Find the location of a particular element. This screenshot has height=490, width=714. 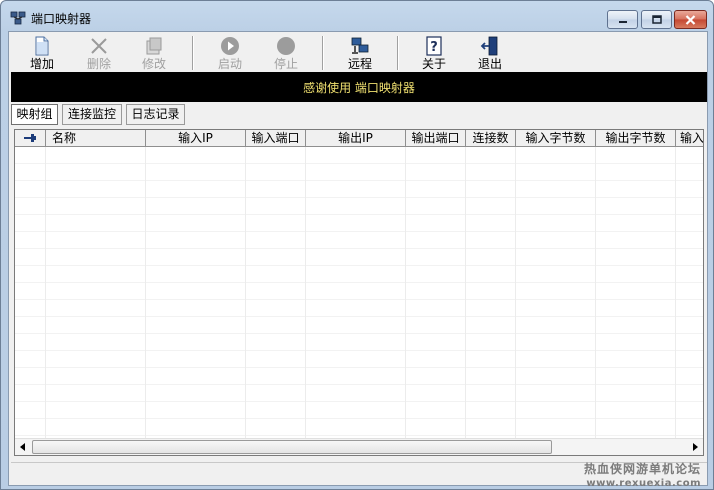

stop-button-label: 停止 is located at coordinates (285, 64).